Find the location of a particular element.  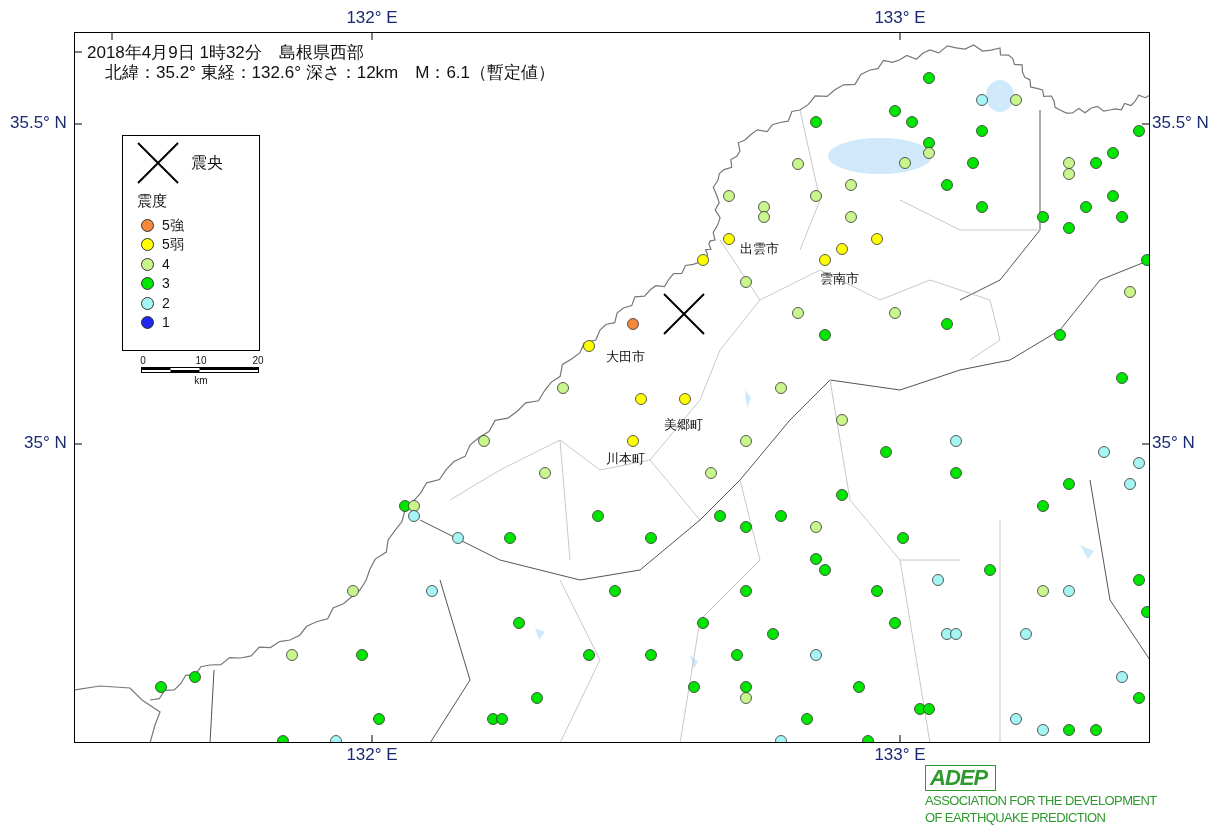

earthquake-parameters: 北緯：35.2° 東経：132.6° 深さ：12km M：6.1（暫定値） is located at coordinates (330, 73).